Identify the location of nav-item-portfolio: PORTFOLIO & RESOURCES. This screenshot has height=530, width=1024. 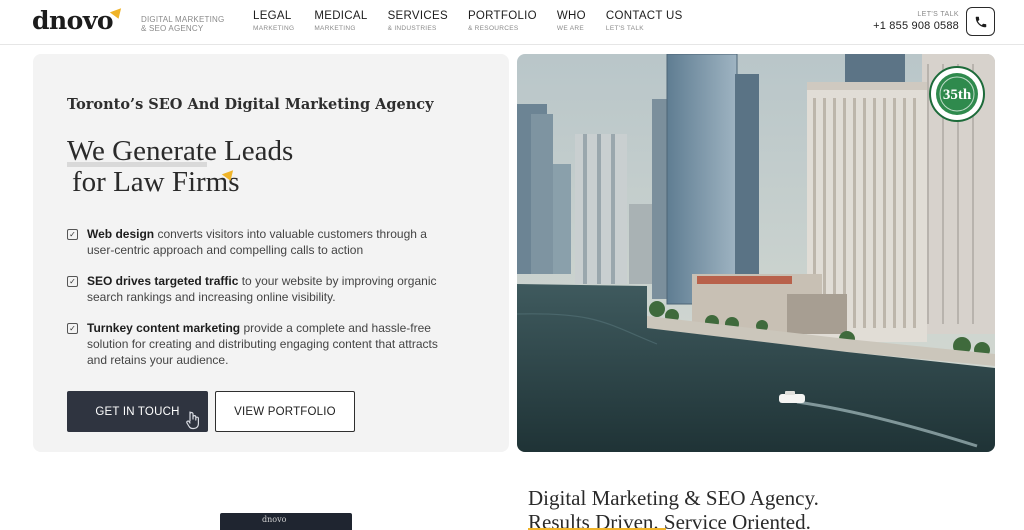
(502, 21).